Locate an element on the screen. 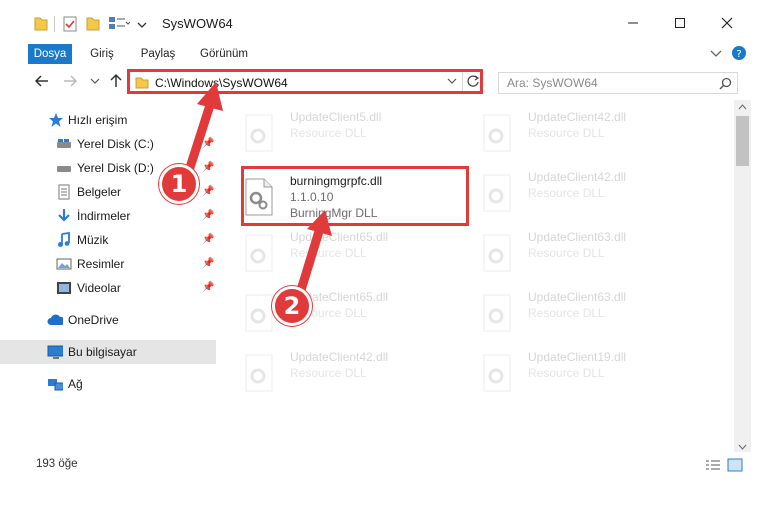  step-badge-1: 1 is located at coordinates (179, 184).